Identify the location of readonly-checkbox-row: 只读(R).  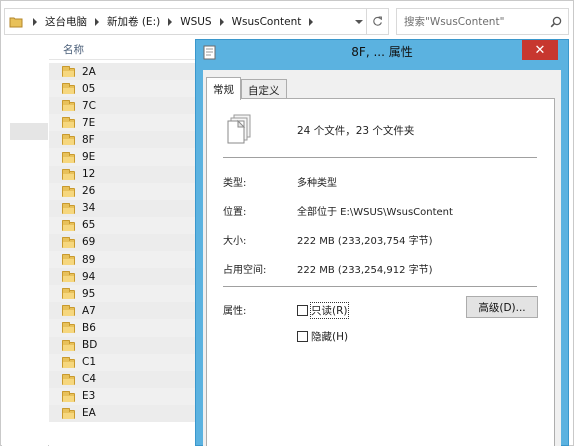
(323, 310).